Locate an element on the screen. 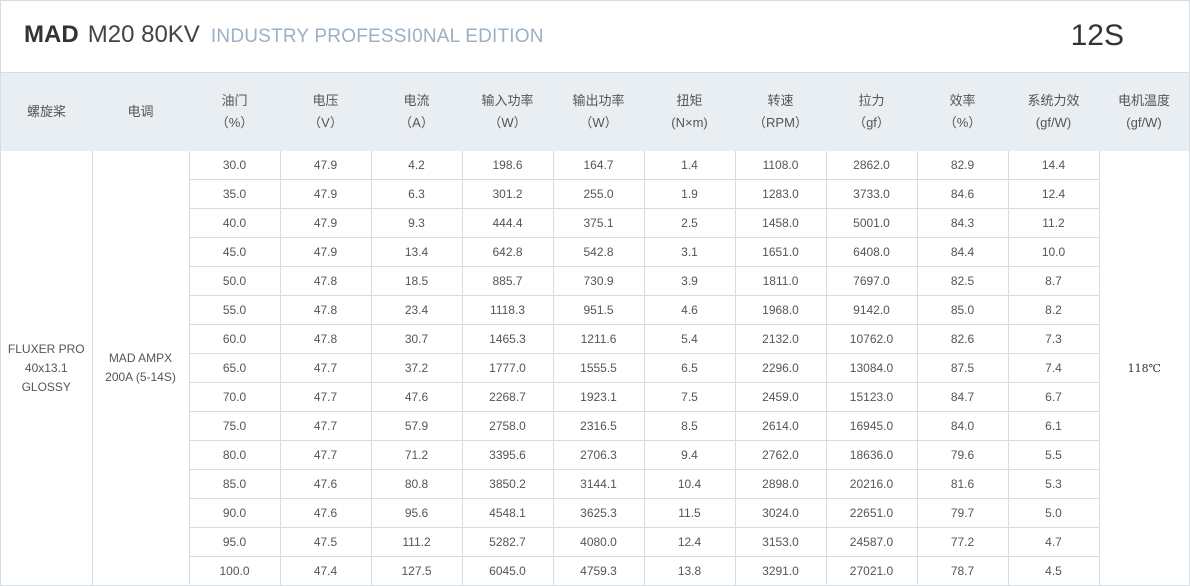  column-unit: （gf） is located at coordinates (871, 122).